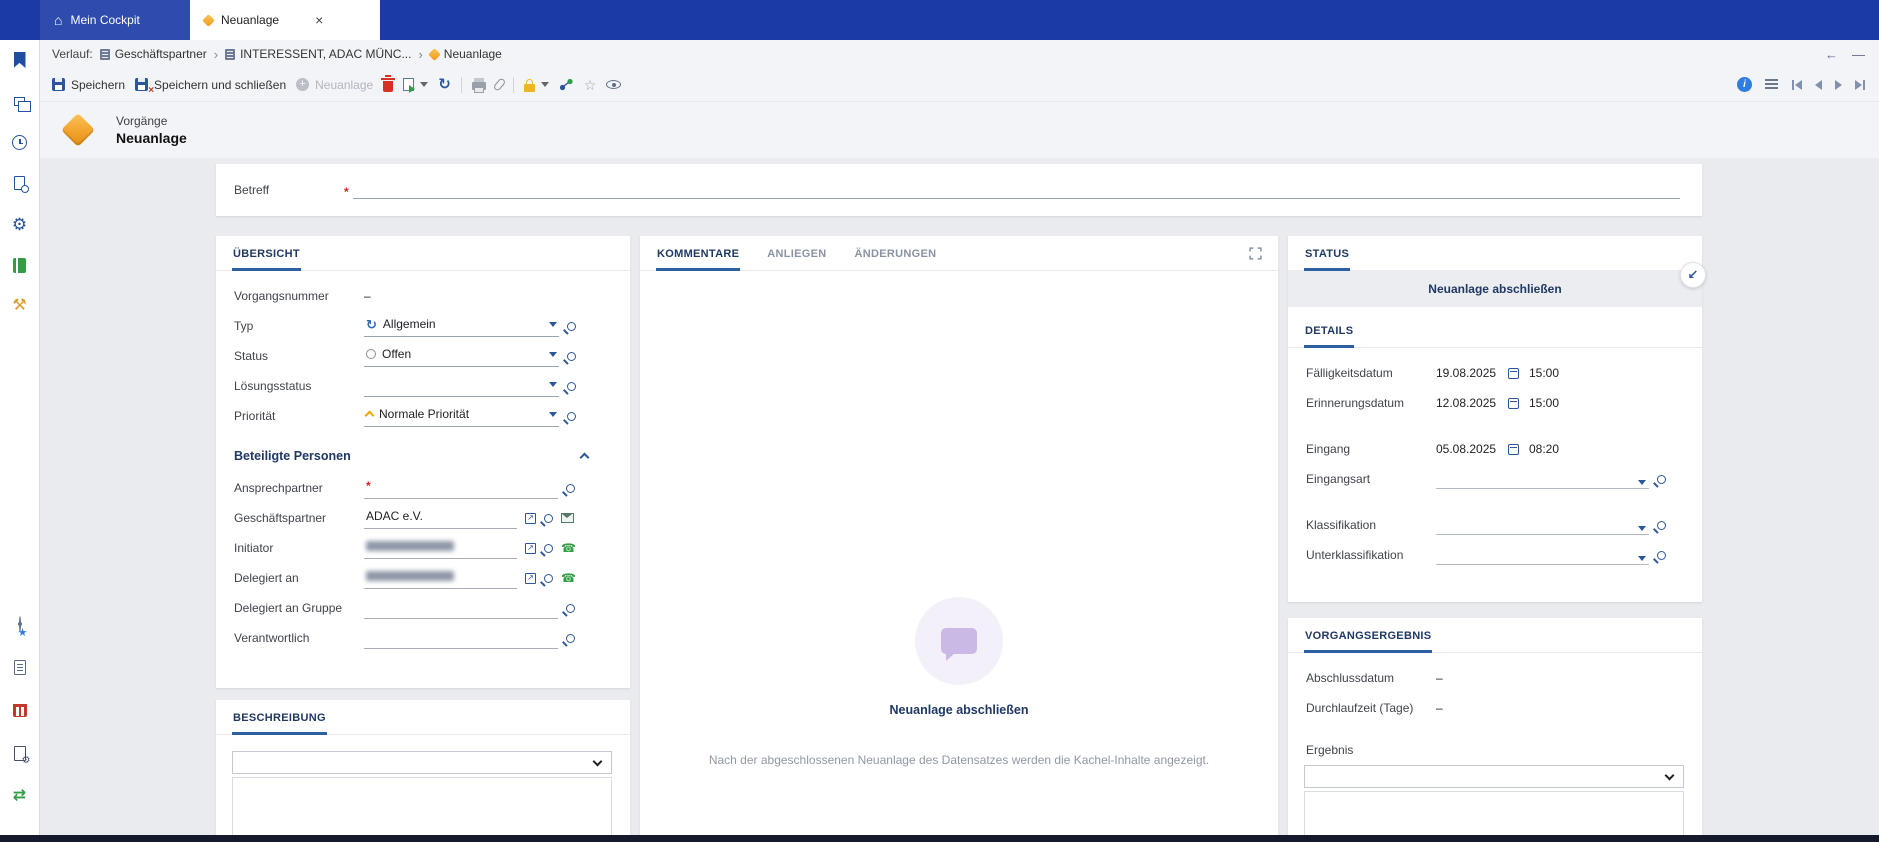 This screenshot has height=842, width=1879. What do you see at coordinates (1472, 449) in the screenshot?
I see `date-value: 05.08.2025` at bounding box center [1472, 449].